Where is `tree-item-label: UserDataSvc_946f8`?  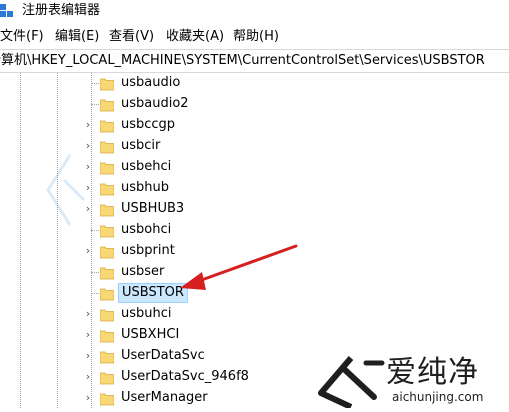 tree-item-label: UserDataSvc_946f8 is located at coordinates (185, 377).